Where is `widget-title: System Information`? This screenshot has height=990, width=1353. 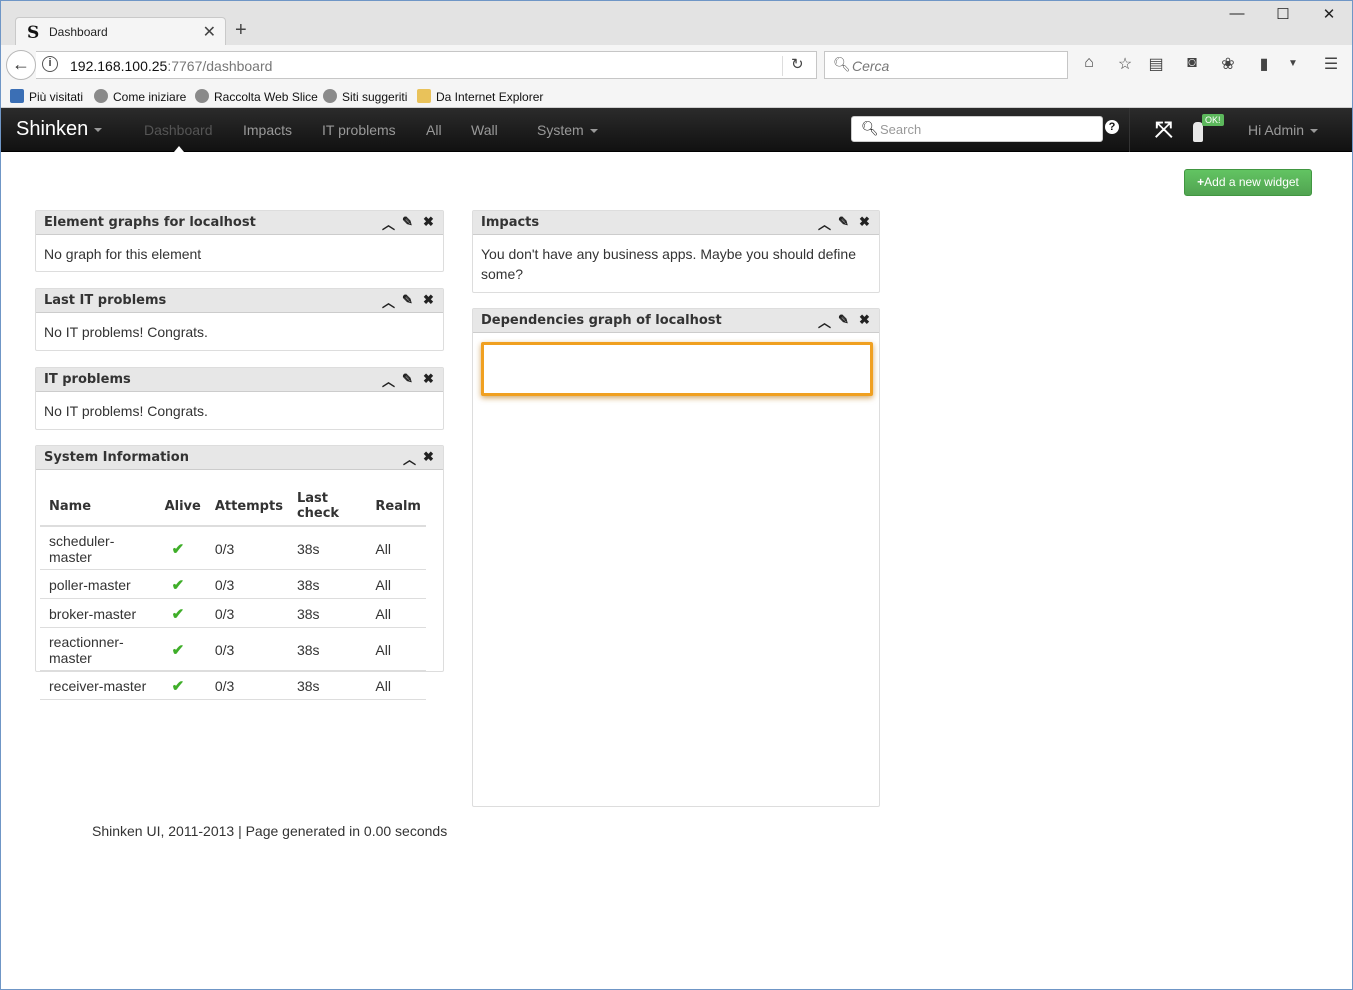
widget-title: System Information is located at coordinates (116, 457).